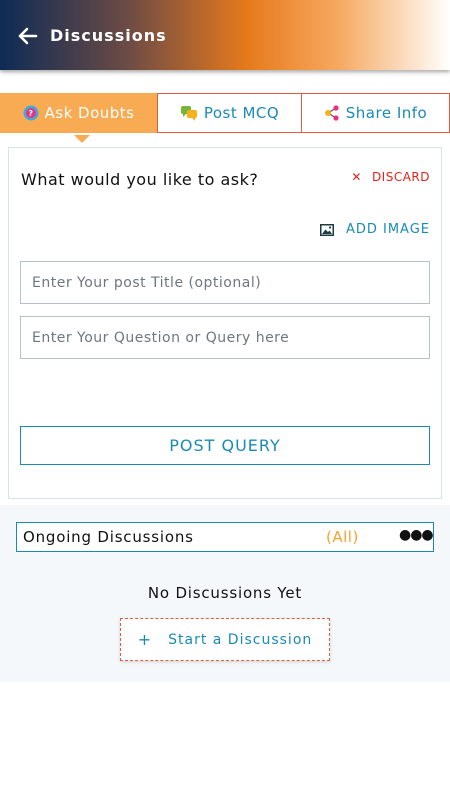 The width and height of the screenshot is (450, 800). I want to click on page-title: Discussions, so click(108, 35).